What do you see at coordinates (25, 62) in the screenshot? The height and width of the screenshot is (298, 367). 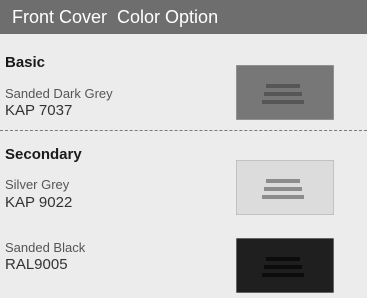 I see `basic-heading: Basic` at bounding box center [25, 62].